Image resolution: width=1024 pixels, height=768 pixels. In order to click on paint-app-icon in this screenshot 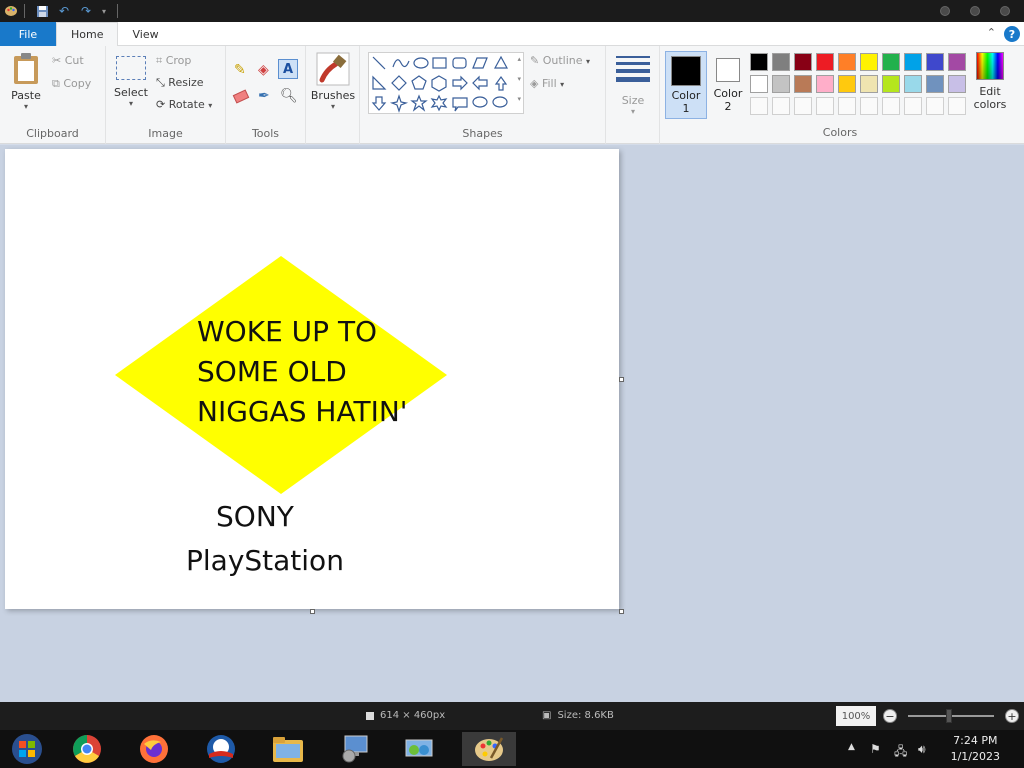, I will do `click(11, 11)`.